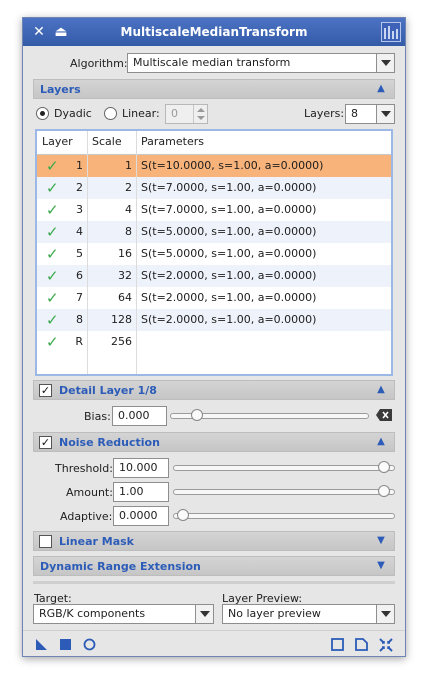 Image resolution: width=428 pixels, height=685 pixels. I want to click on table-row: ✓ 2 2 S(t=7.0000, s=1.00, a=0.0000), so click(214, 188).